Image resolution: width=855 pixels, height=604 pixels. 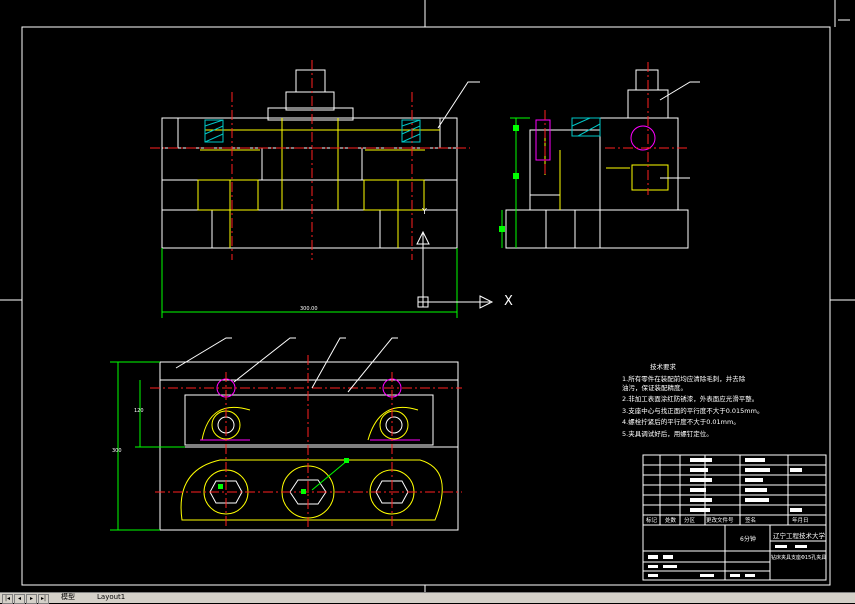 What do you see at coordinates (599, 155) in the screenshot?
I see `side-view` at bounding box center [599, 155].